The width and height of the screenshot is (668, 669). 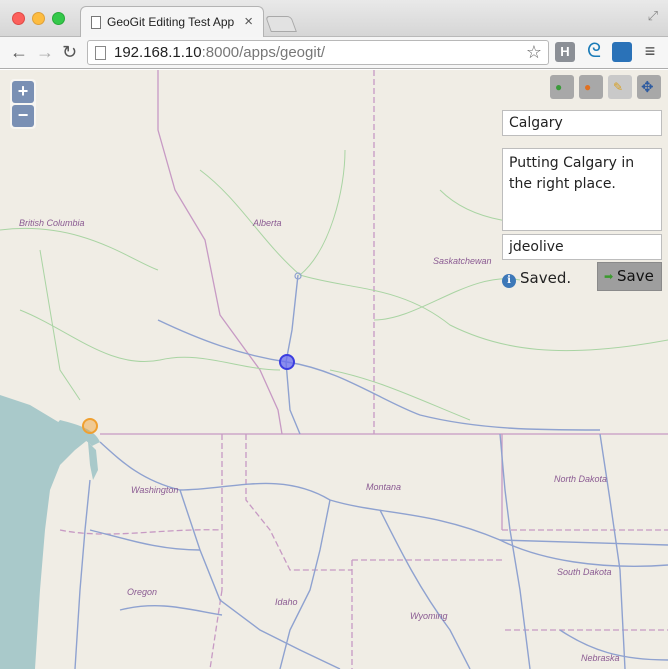 I want to click on add-point-icon: ●, so click(x=559, y=87).